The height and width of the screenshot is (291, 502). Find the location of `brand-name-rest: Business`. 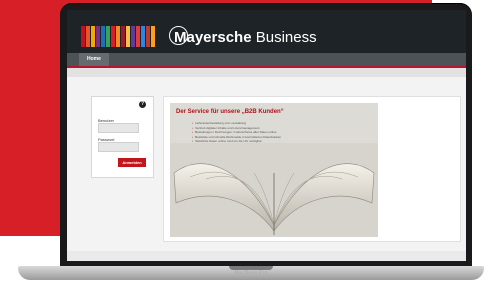

brand-name-rest: Business is located at coordinates (284, 37).